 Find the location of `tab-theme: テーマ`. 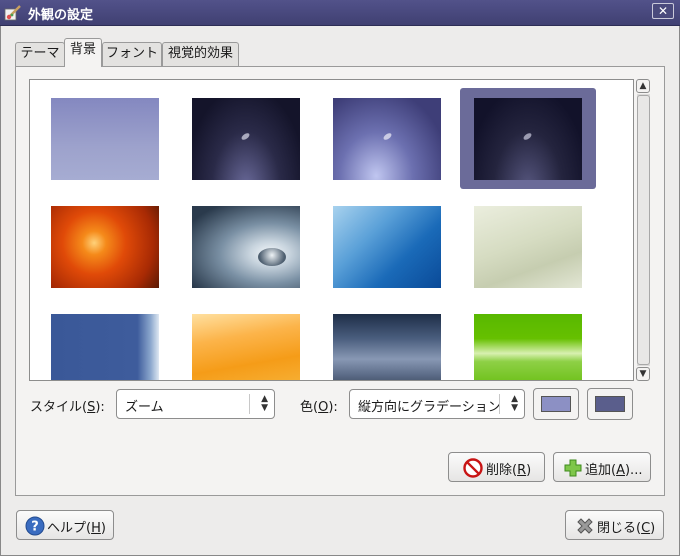

tab-theme: テーマ is located at coordinates (40, 54).